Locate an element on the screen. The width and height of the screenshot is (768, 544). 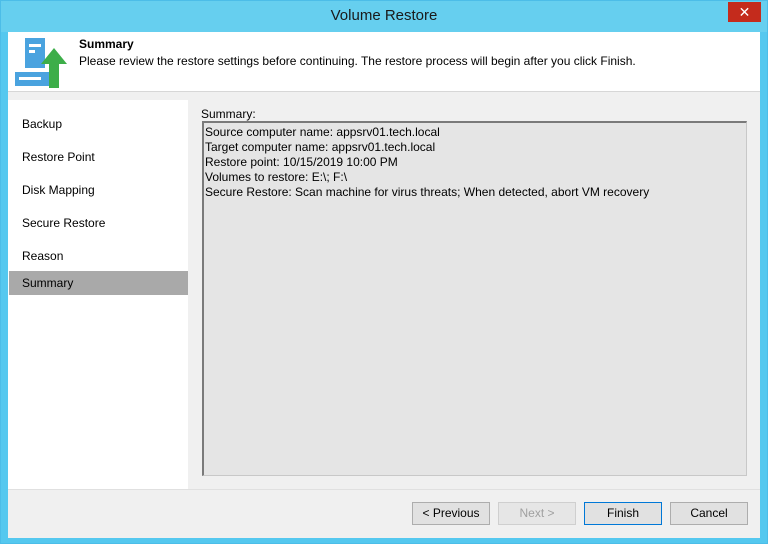
summary-line-volumes: Volumes to restore: E:\; F:\ is located at coordinates (276, 177).